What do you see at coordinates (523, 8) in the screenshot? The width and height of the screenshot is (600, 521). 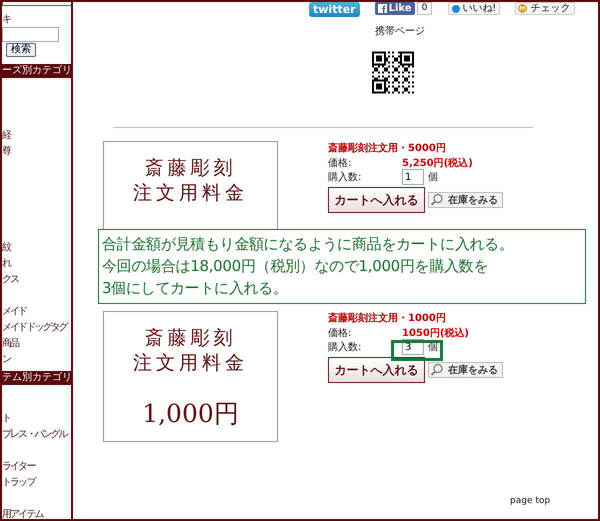 I see `circle-m-icon` at bounding box center [523, 8].